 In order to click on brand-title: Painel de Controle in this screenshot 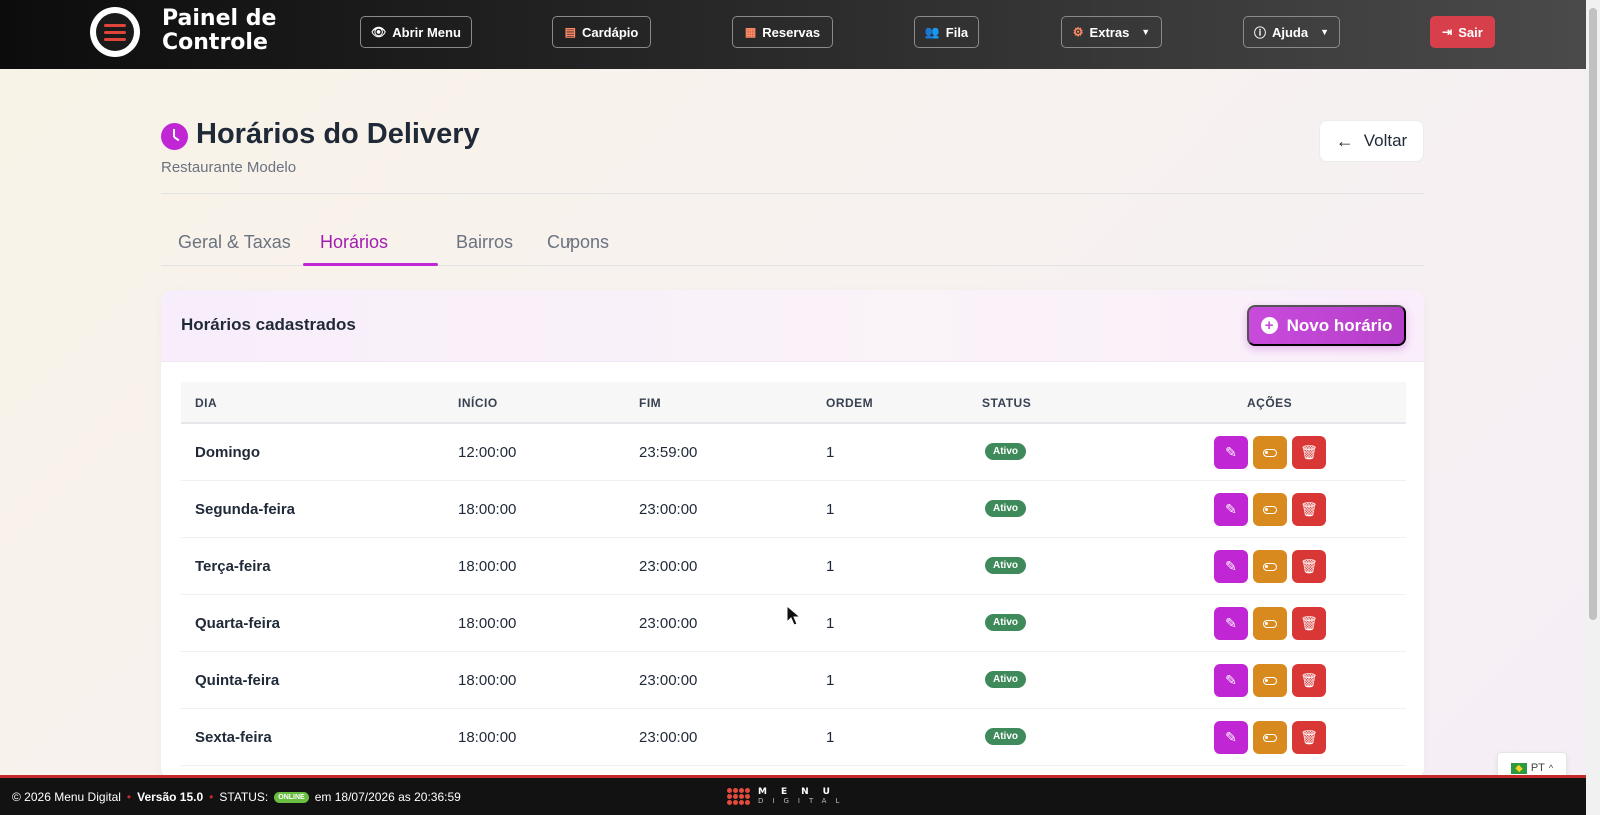, I will do `click(219, 31)`.